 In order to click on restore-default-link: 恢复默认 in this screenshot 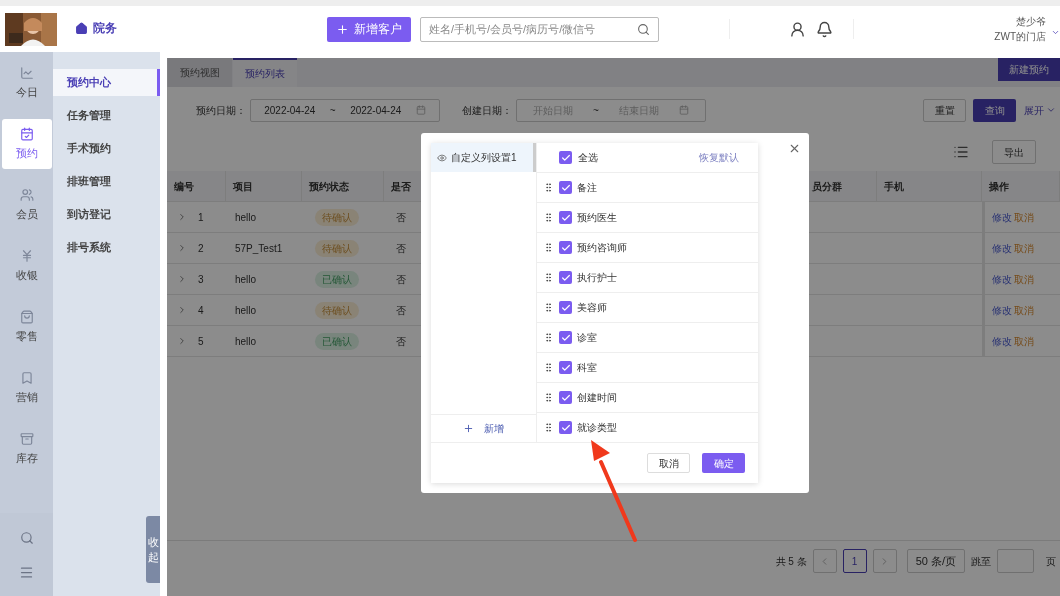, I will do `click(719, 157)`.